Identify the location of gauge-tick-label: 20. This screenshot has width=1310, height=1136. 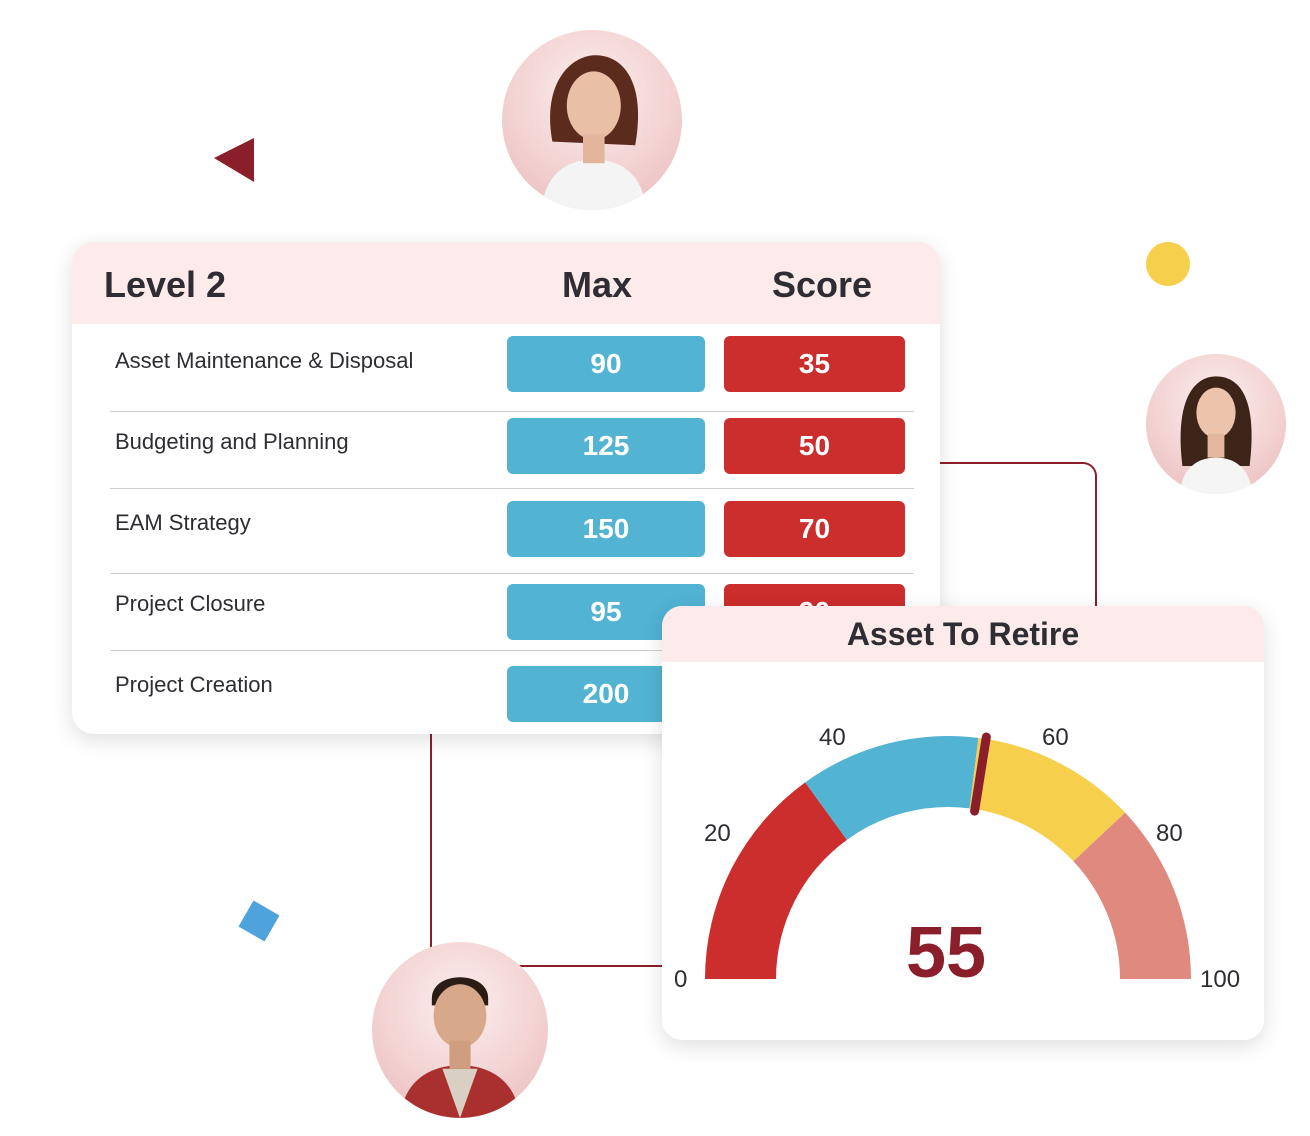
(717, 833).